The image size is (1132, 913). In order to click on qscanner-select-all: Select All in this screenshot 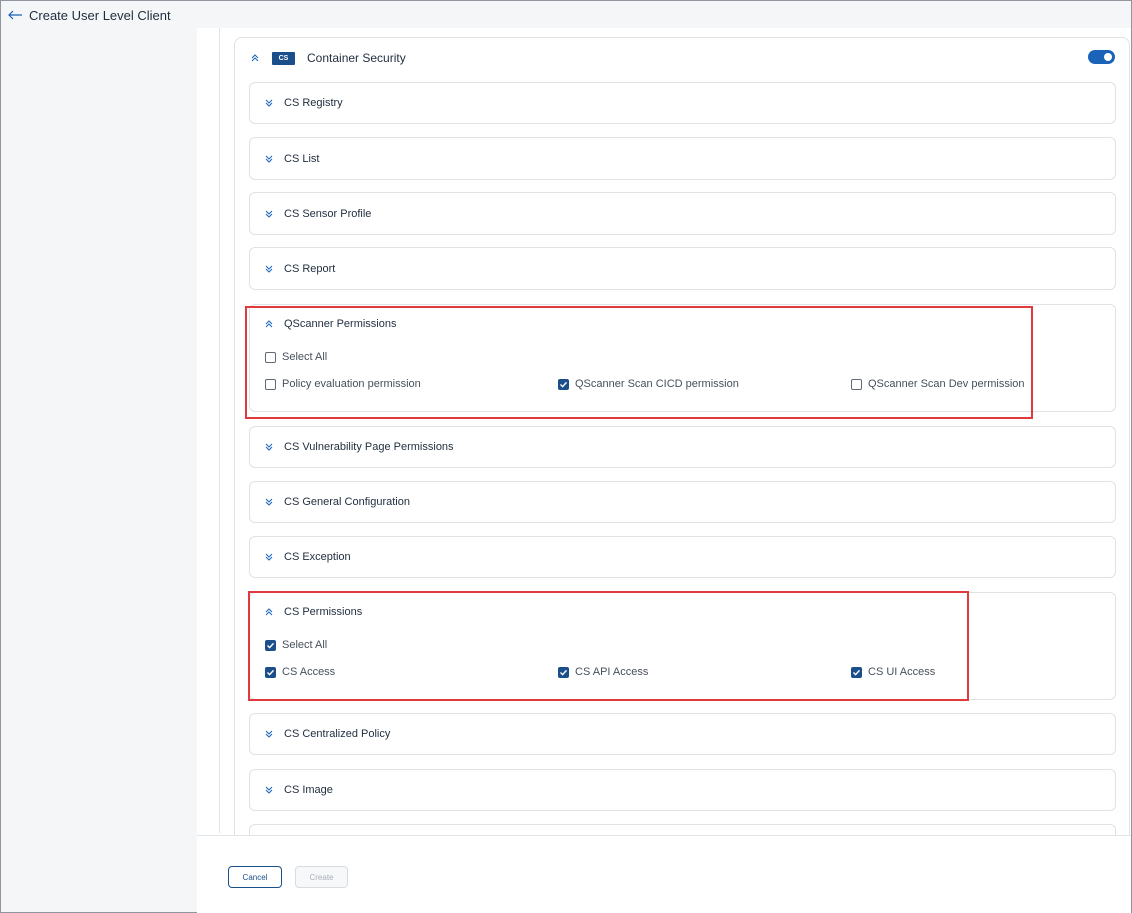, I will do `click(296, 357)`.